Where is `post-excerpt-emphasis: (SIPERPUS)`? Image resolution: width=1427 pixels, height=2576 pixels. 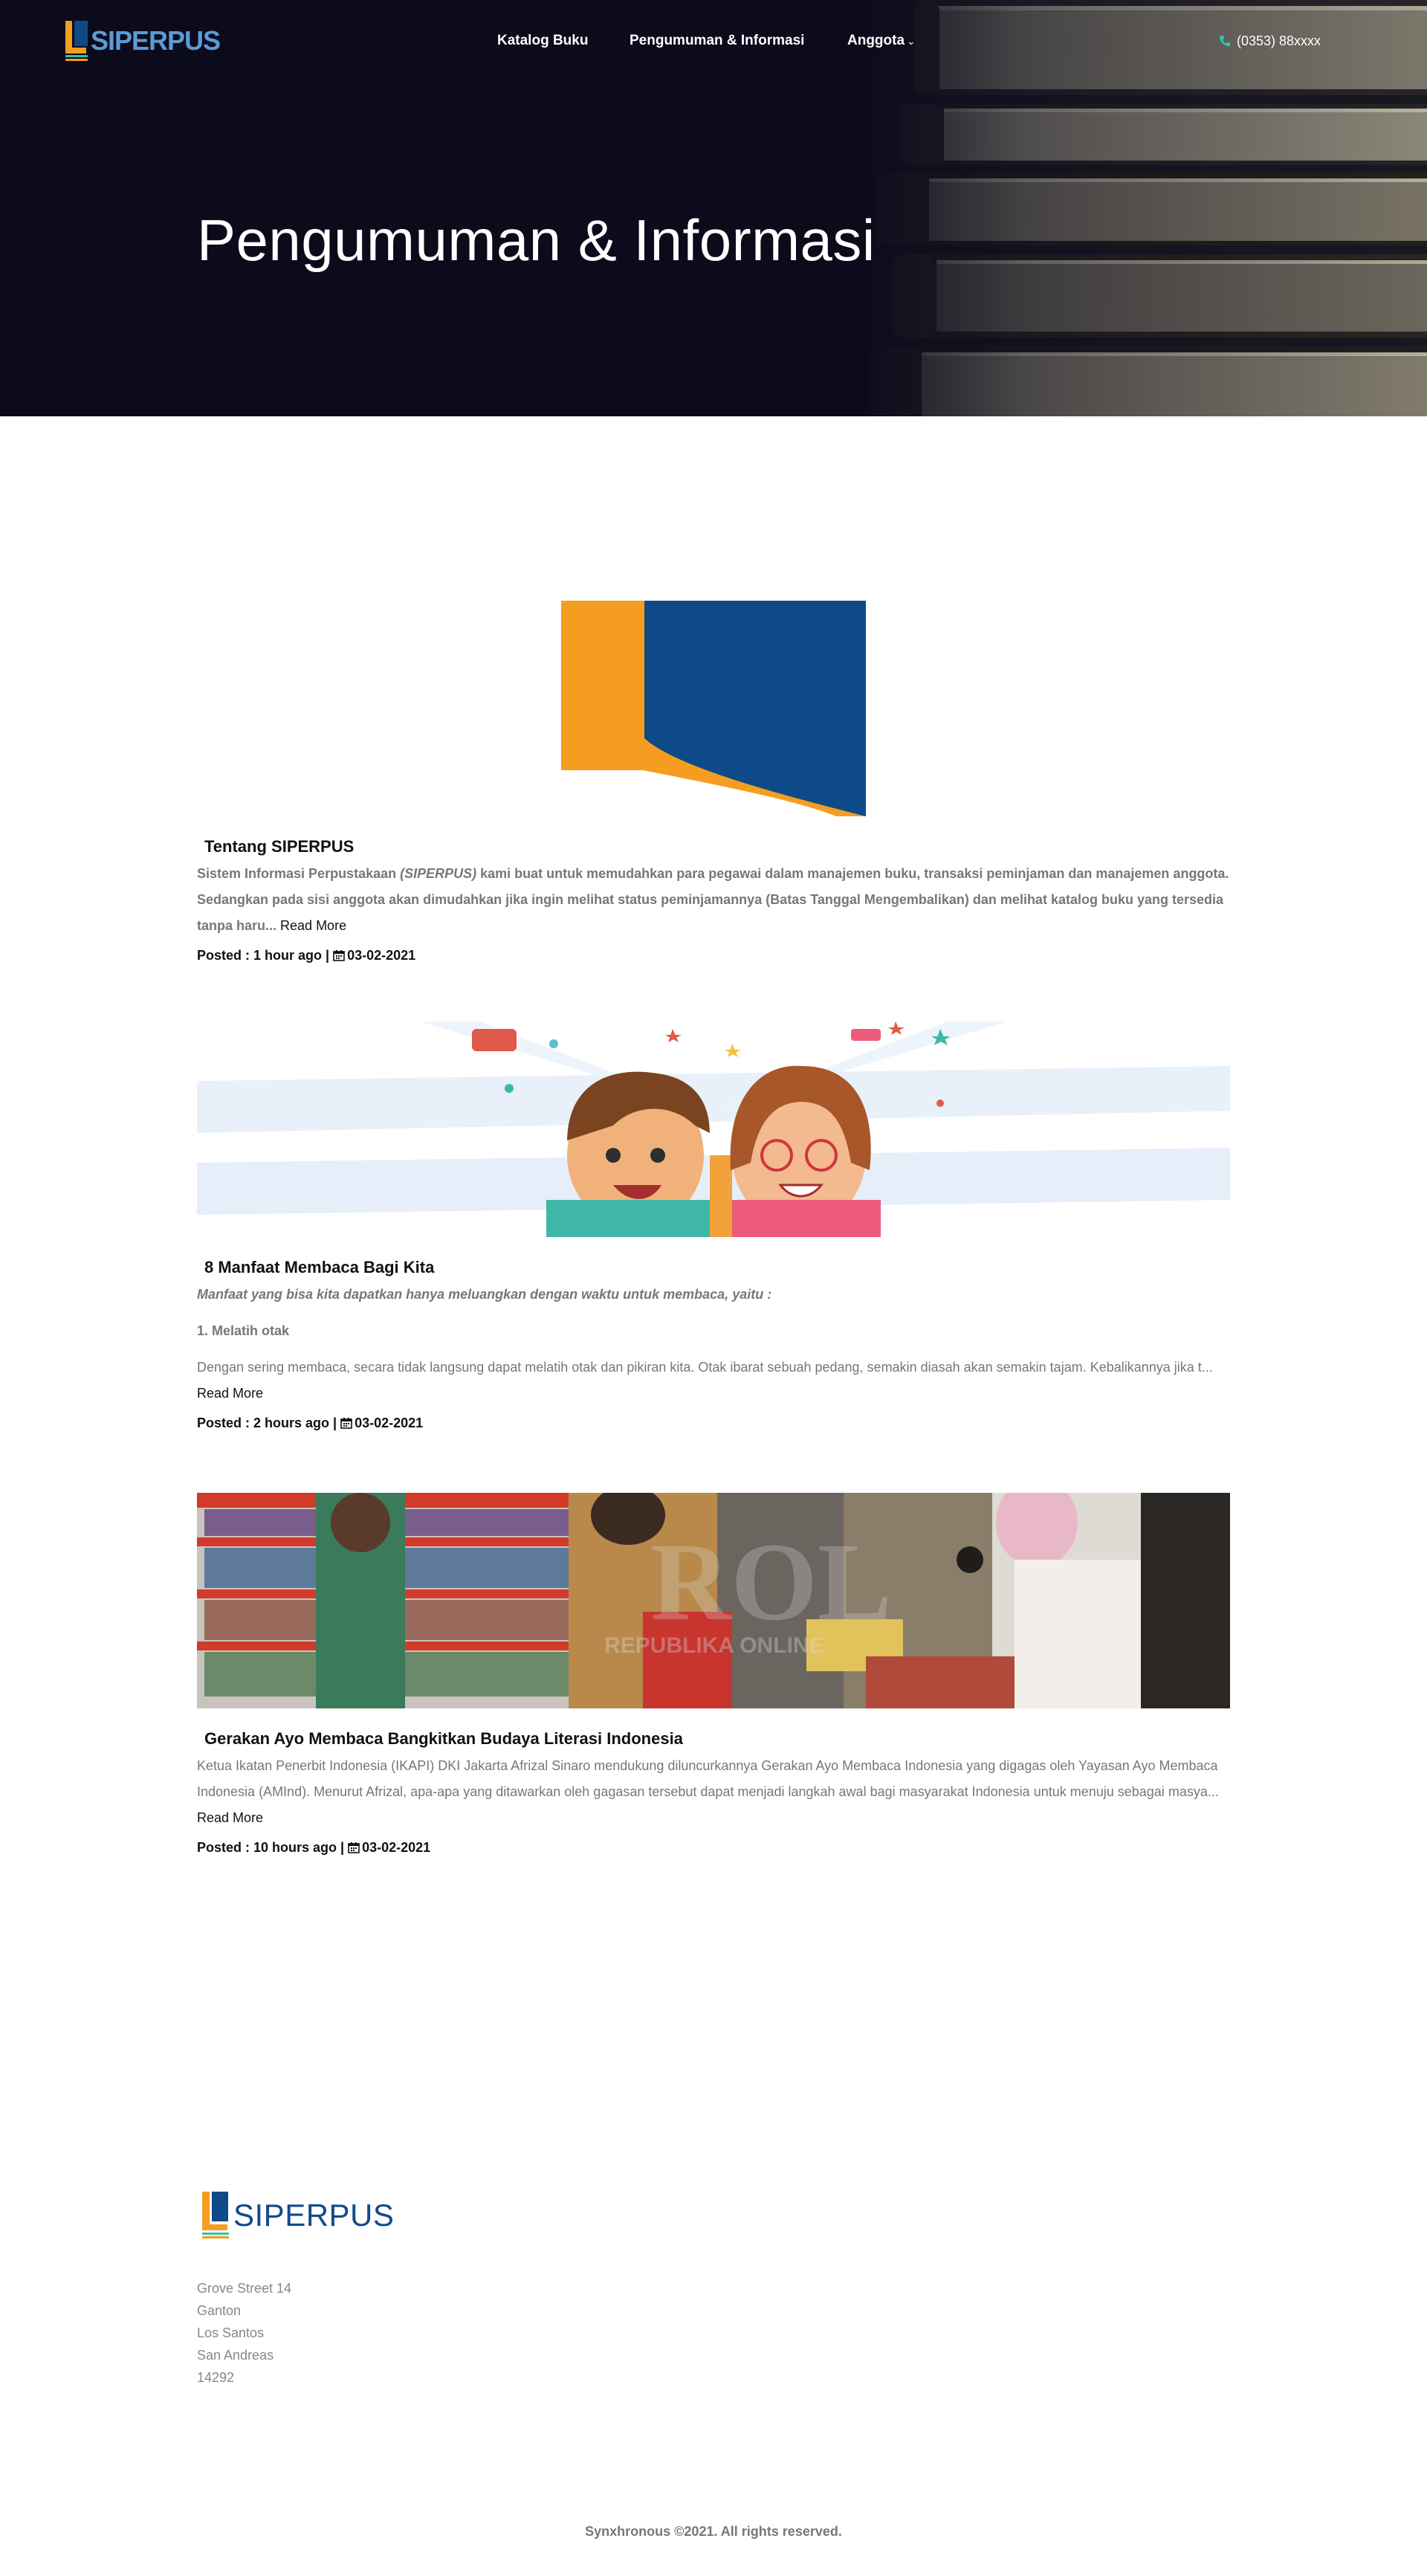
post-excerpt-emphasis: (SIPERPUS) is located at coordinates (438, 873).